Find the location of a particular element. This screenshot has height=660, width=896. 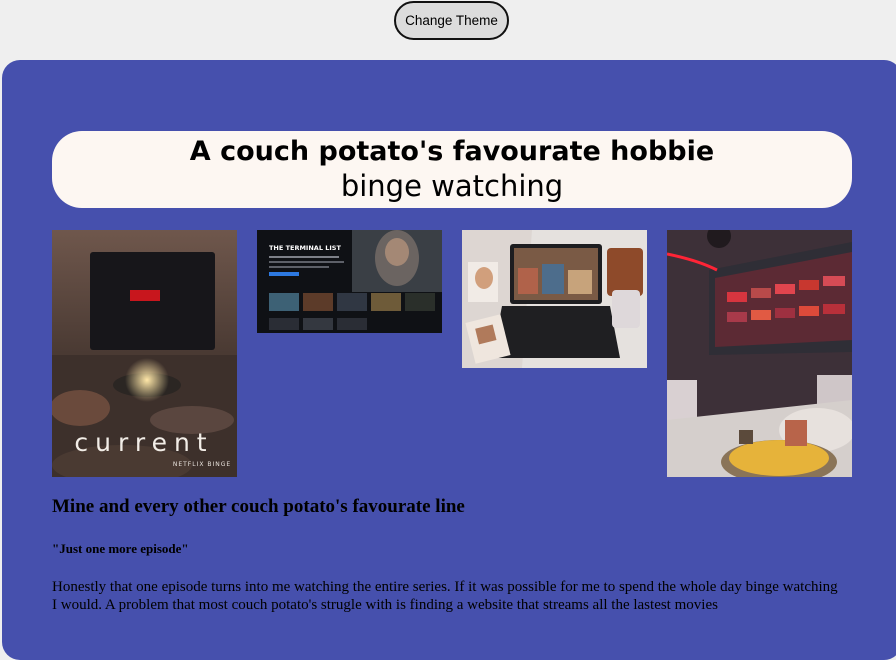

quote-text: "Just one more episode" is located at coordinates (120, 548).